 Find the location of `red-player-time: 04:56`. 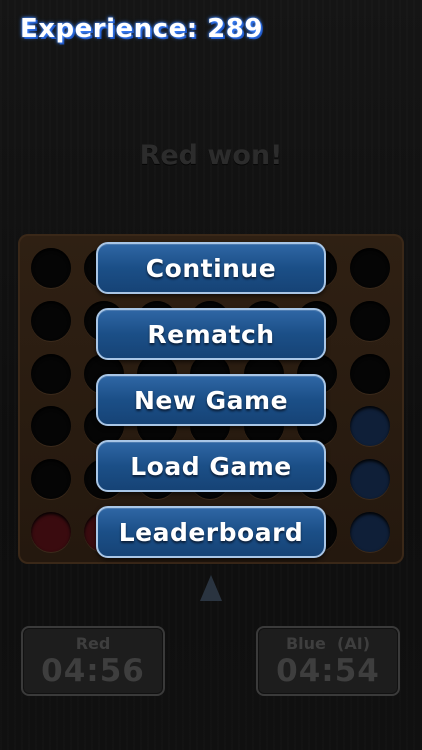

red-player-time: 04:56 is located at coordinates (93, 671).